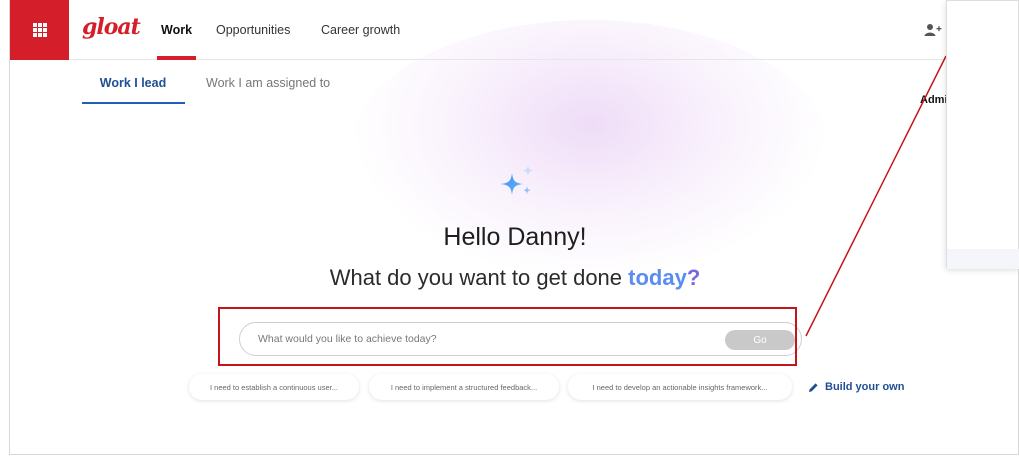 This screenshot has height=457, width=1019. Describe the element at coordinates (507, 336) in the screenshot. I see `callout-highlight-box` at that location.